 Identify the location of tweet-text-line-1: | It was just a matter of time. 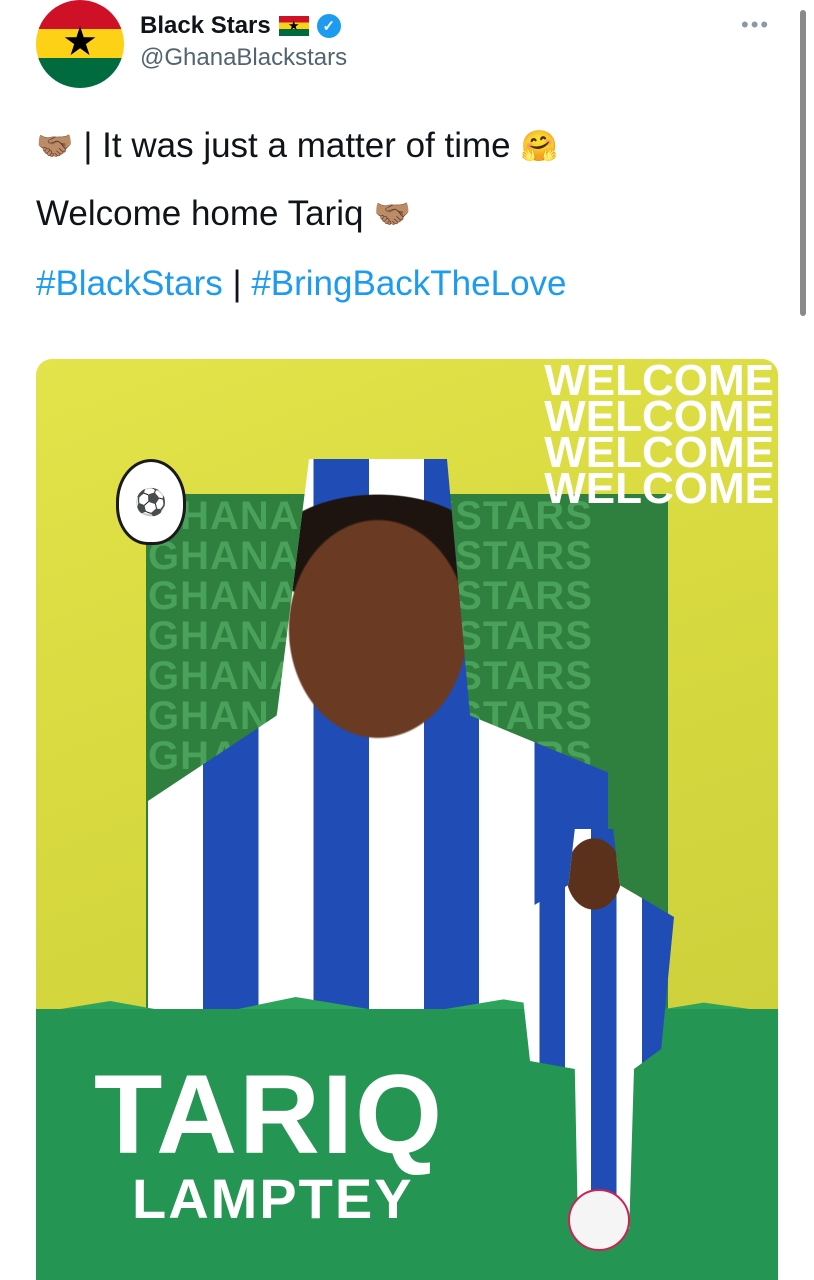
(297, 145).